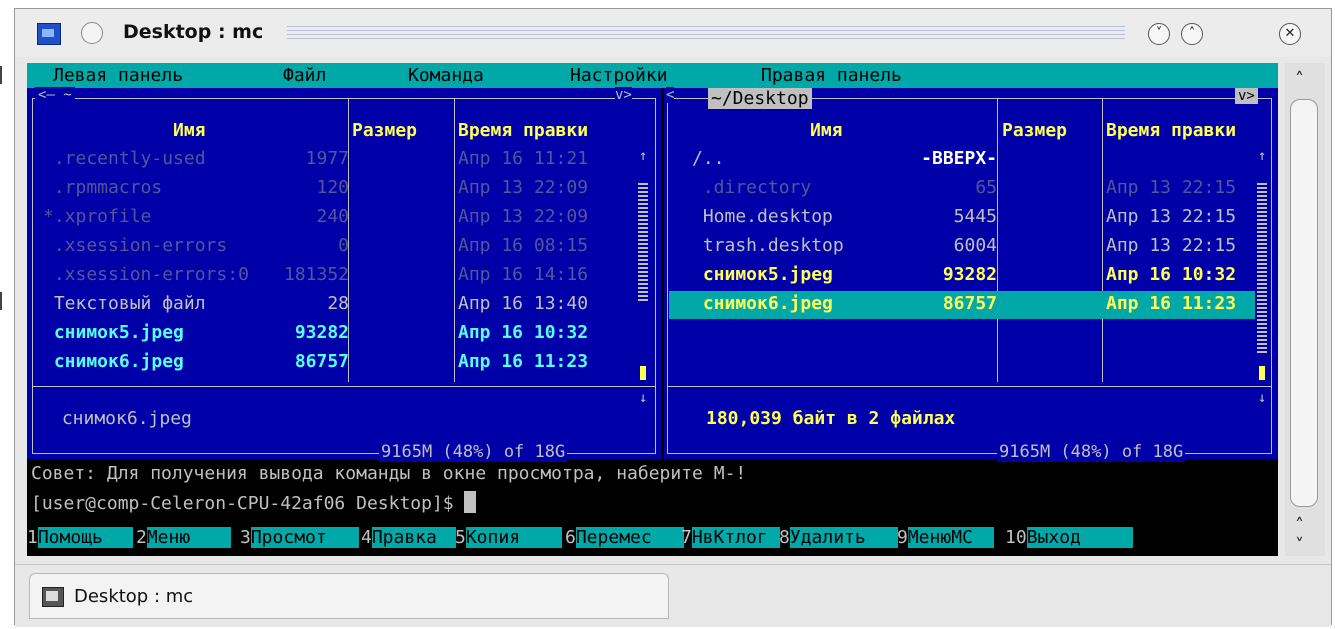 The width and height of the screenshot is (1335, 629). What do you see at coordinates (118, 75) in the screenshot?
I see `menu-left-panel: Левая панель` at bounding box center [118, 75].